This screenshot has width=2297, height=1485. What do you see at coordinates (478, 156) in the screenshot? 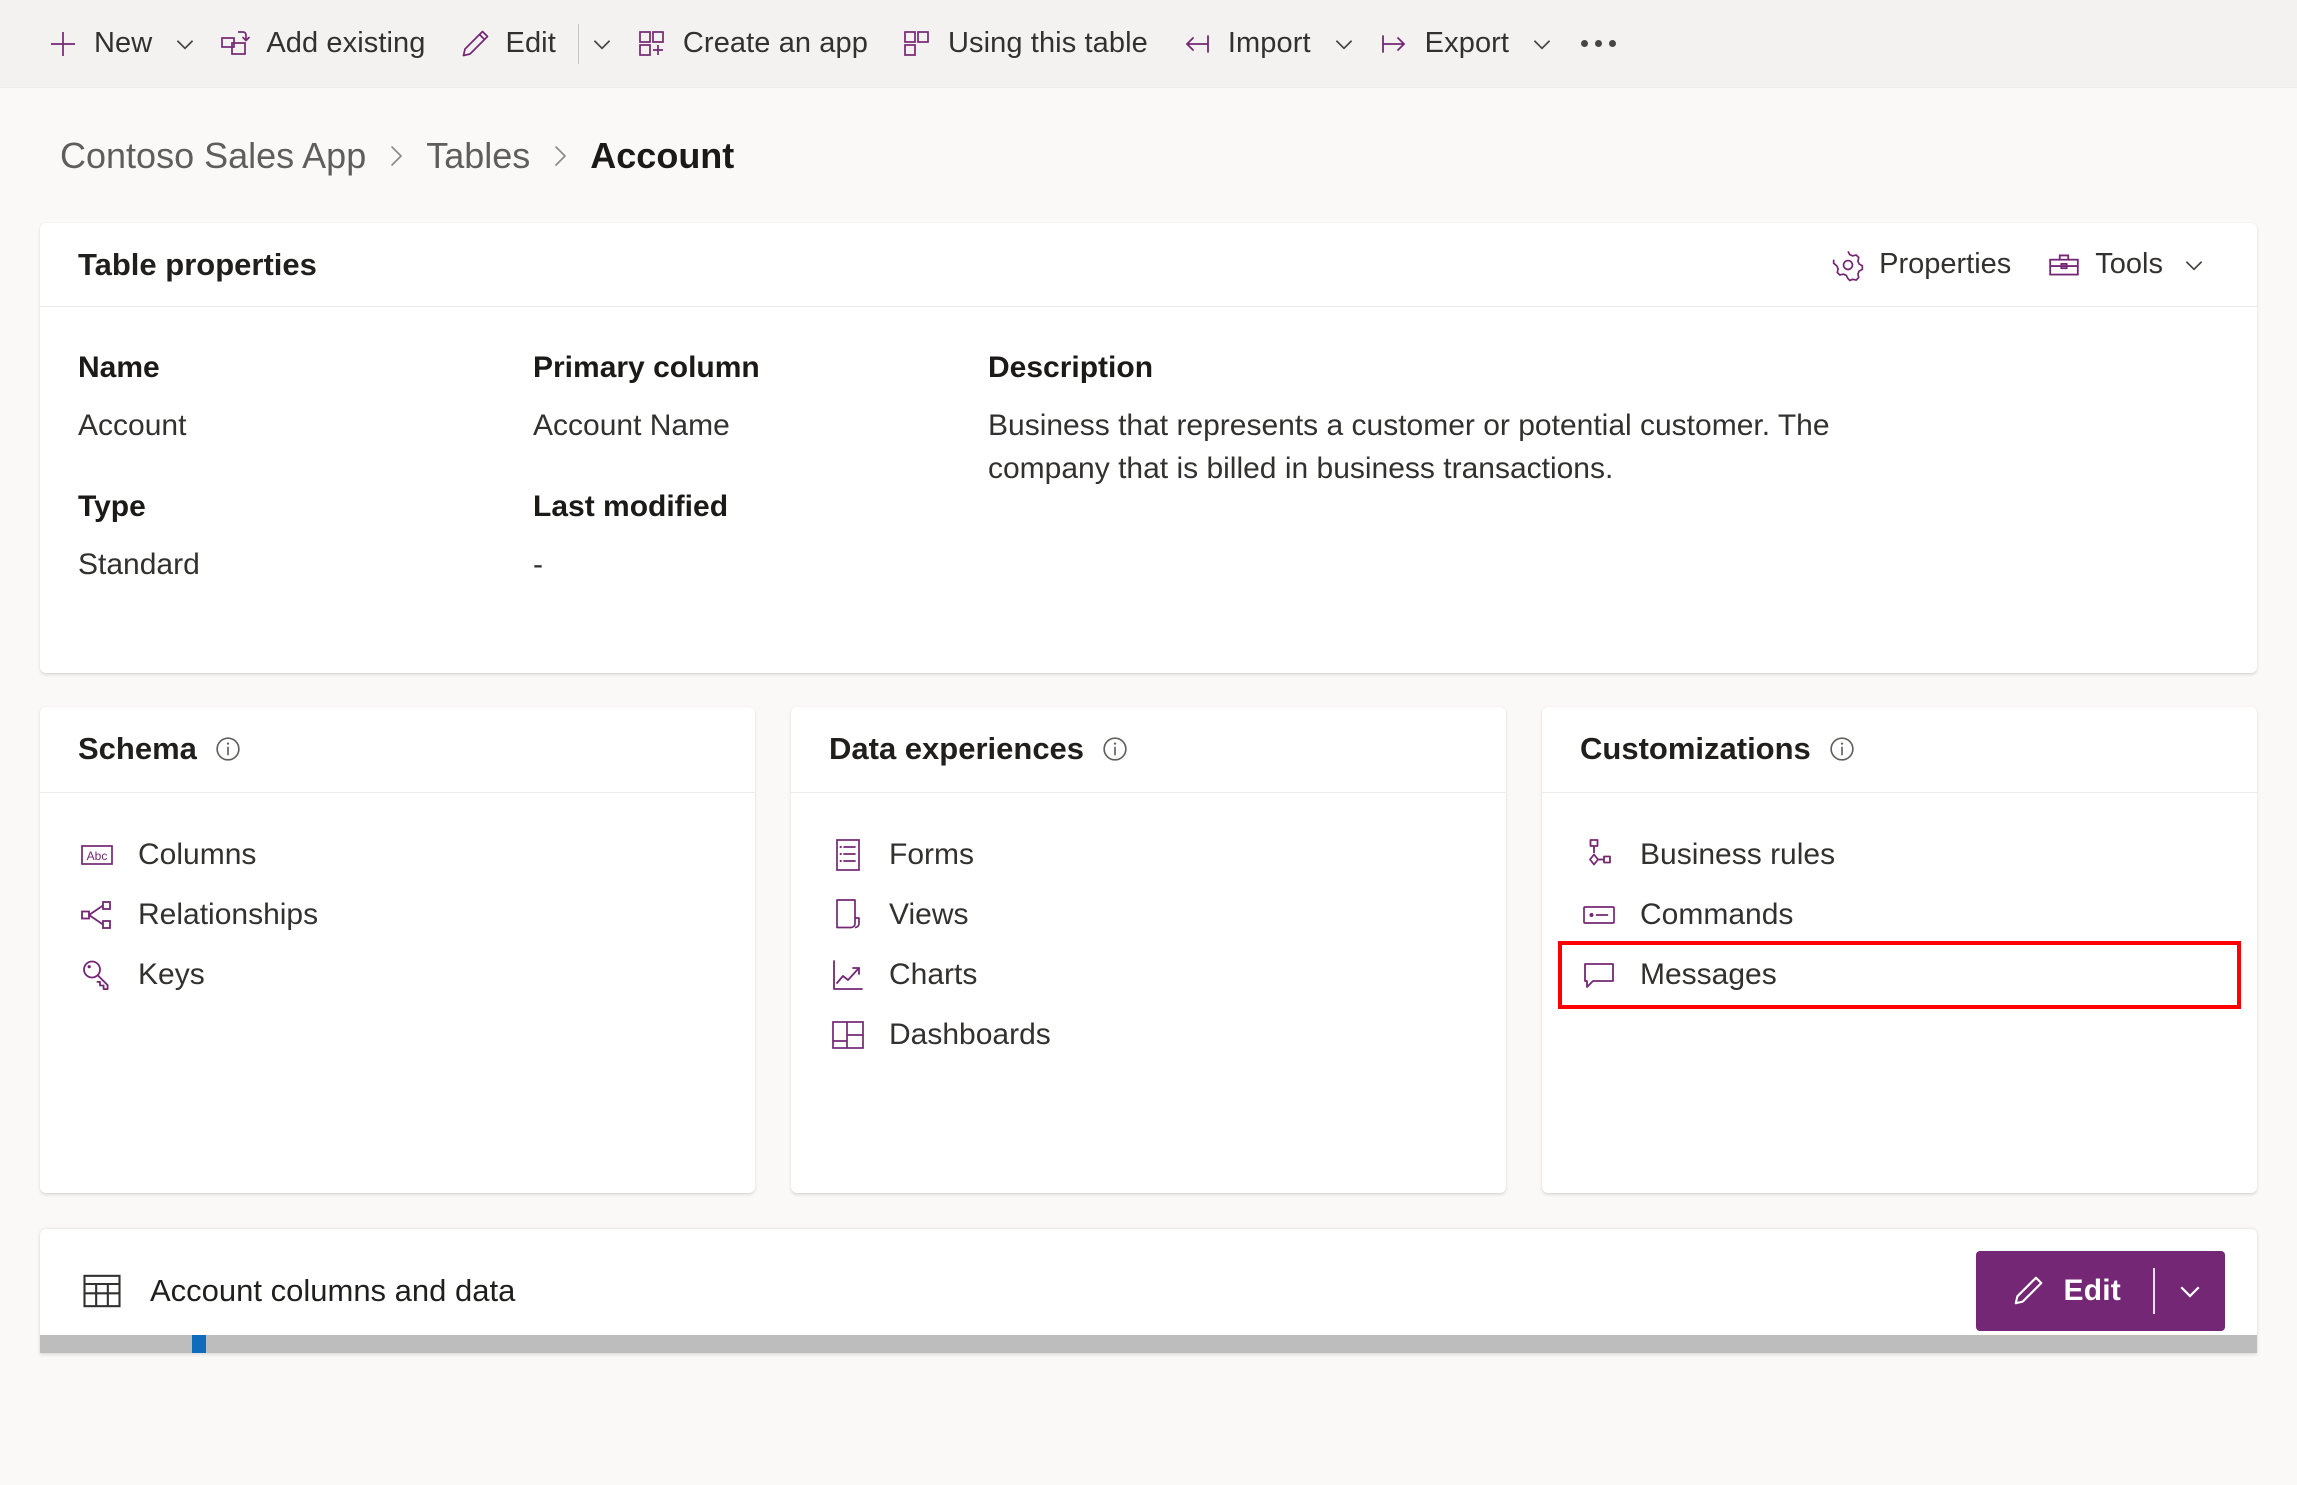
I see `breadcrumb-item-tables: Tables` at bounding box center [478, 156].